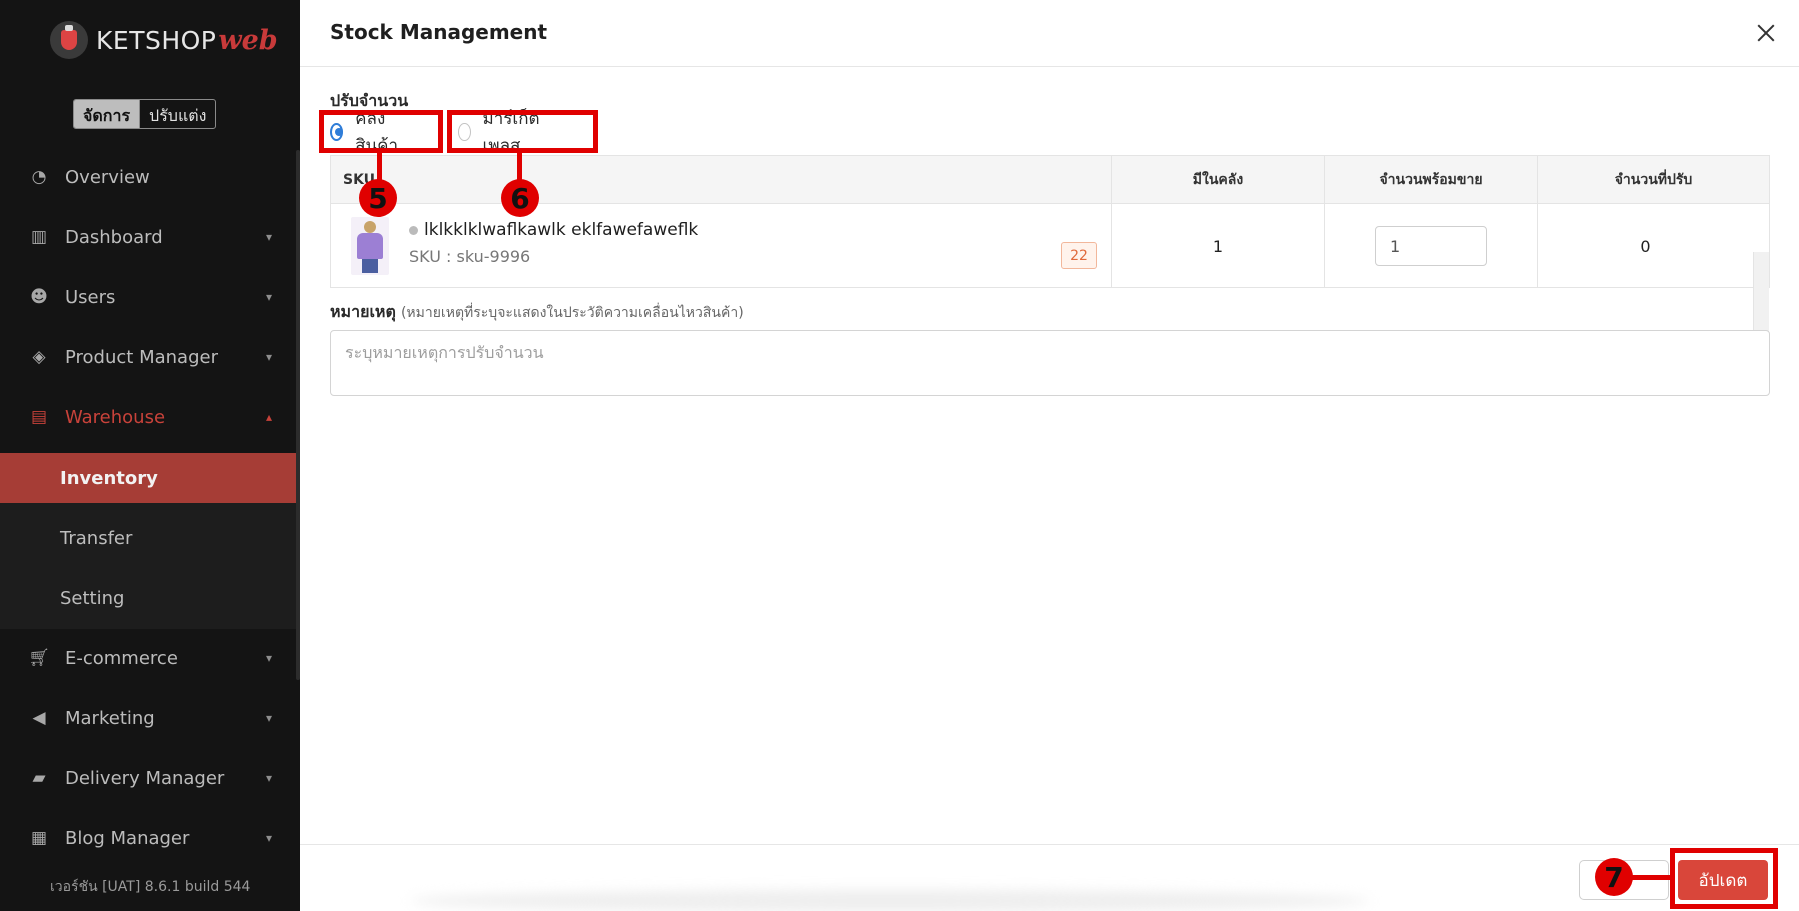 The height and width of the screenshot is (911, 1799). Describe the element at coordinates (248, 40) in the screenshot. I see `logo-accent: web` at that location.